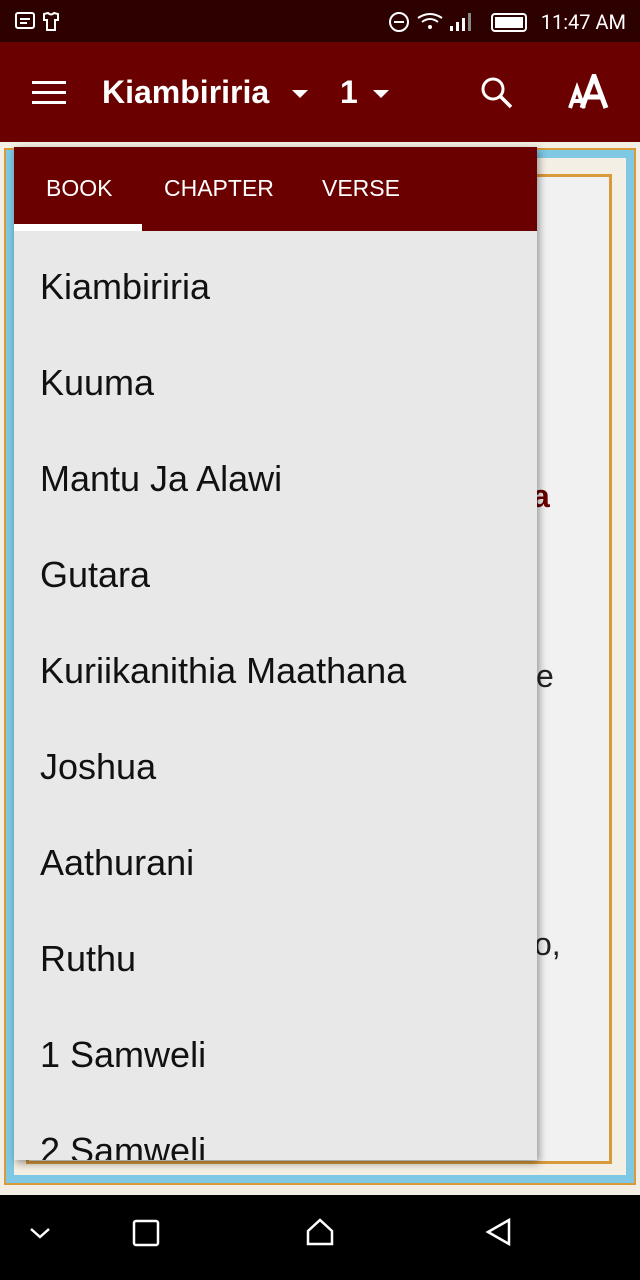 The image size is (640, 1280). I want to click on notification-icons, so click(37, 21).